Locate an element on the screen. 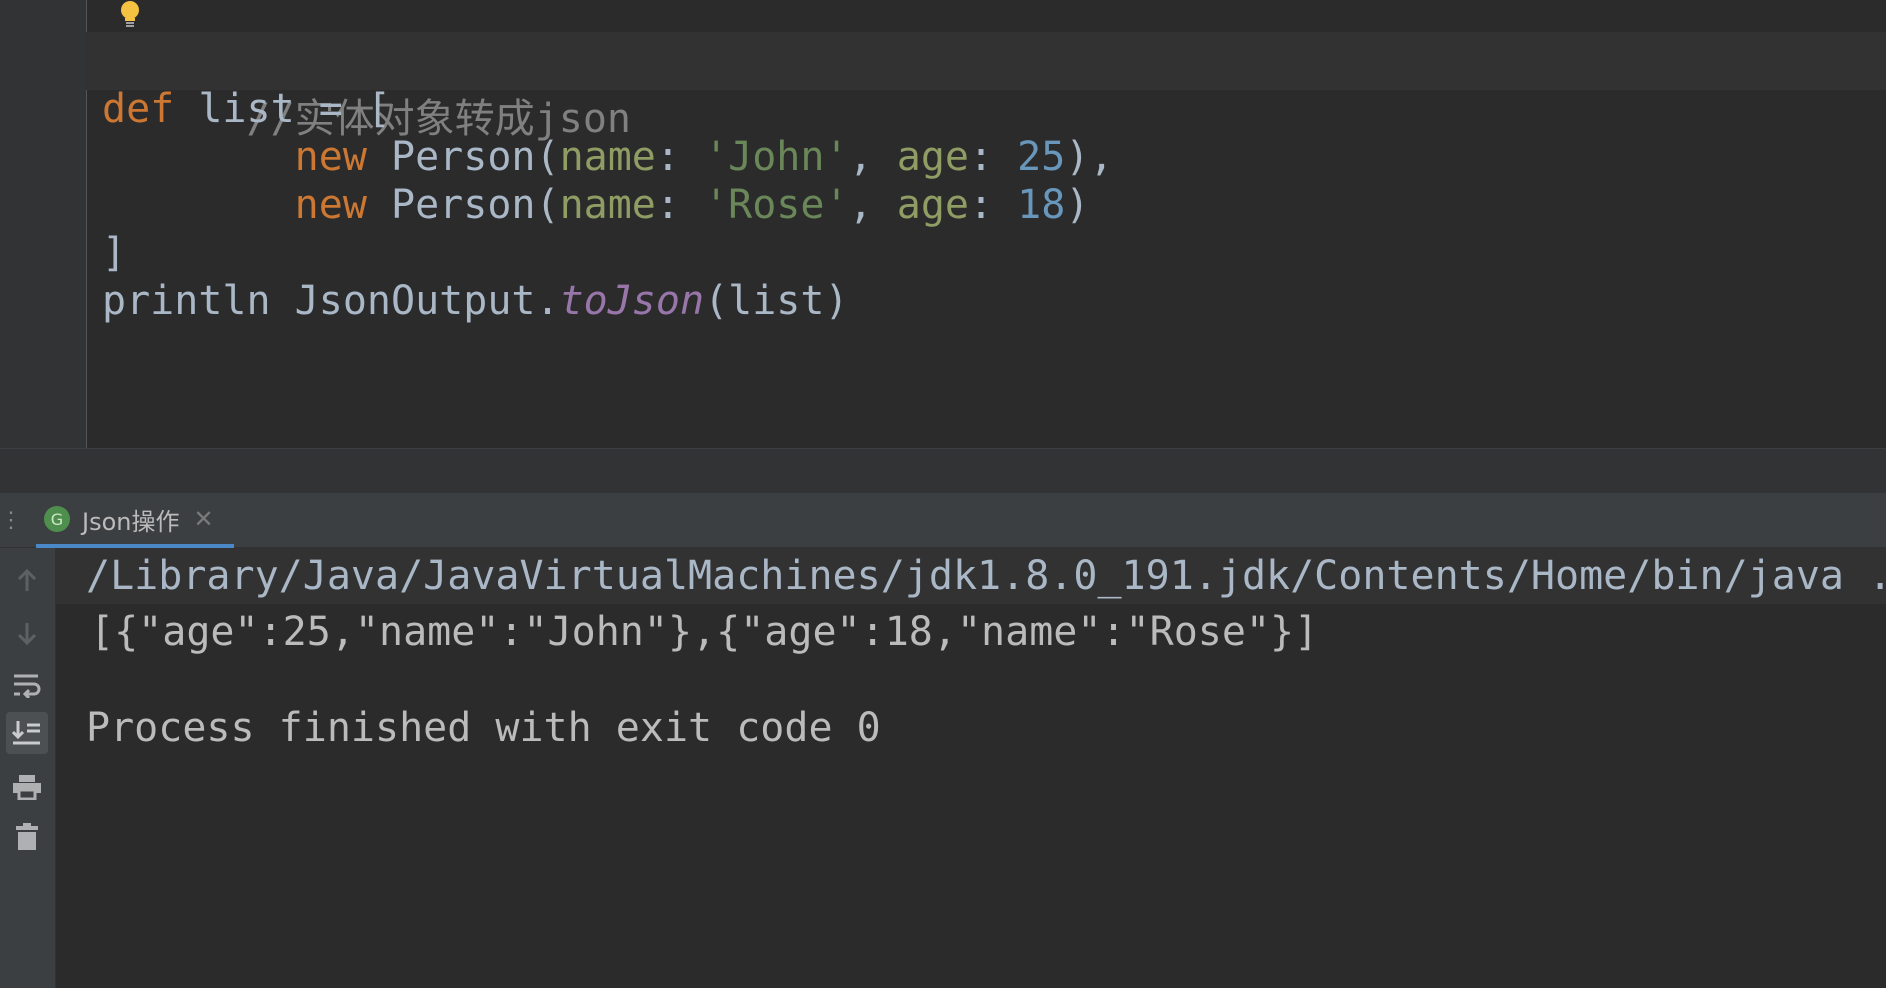 The height and width of the screenshot is (988, 1886). code-line-6: println JsonOutput.toJson(list) is located at coordinates (986, 301).